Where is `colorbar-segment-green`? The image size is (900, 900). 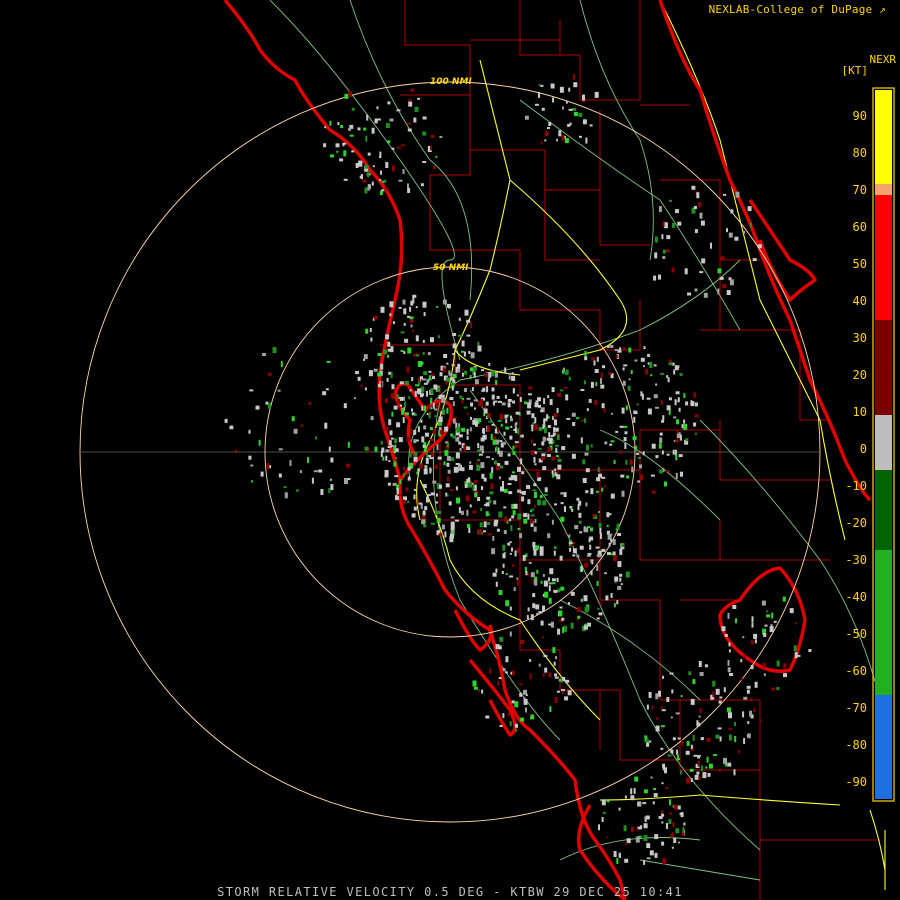
colorbar-segment-green is located at coordinates (883, 622).